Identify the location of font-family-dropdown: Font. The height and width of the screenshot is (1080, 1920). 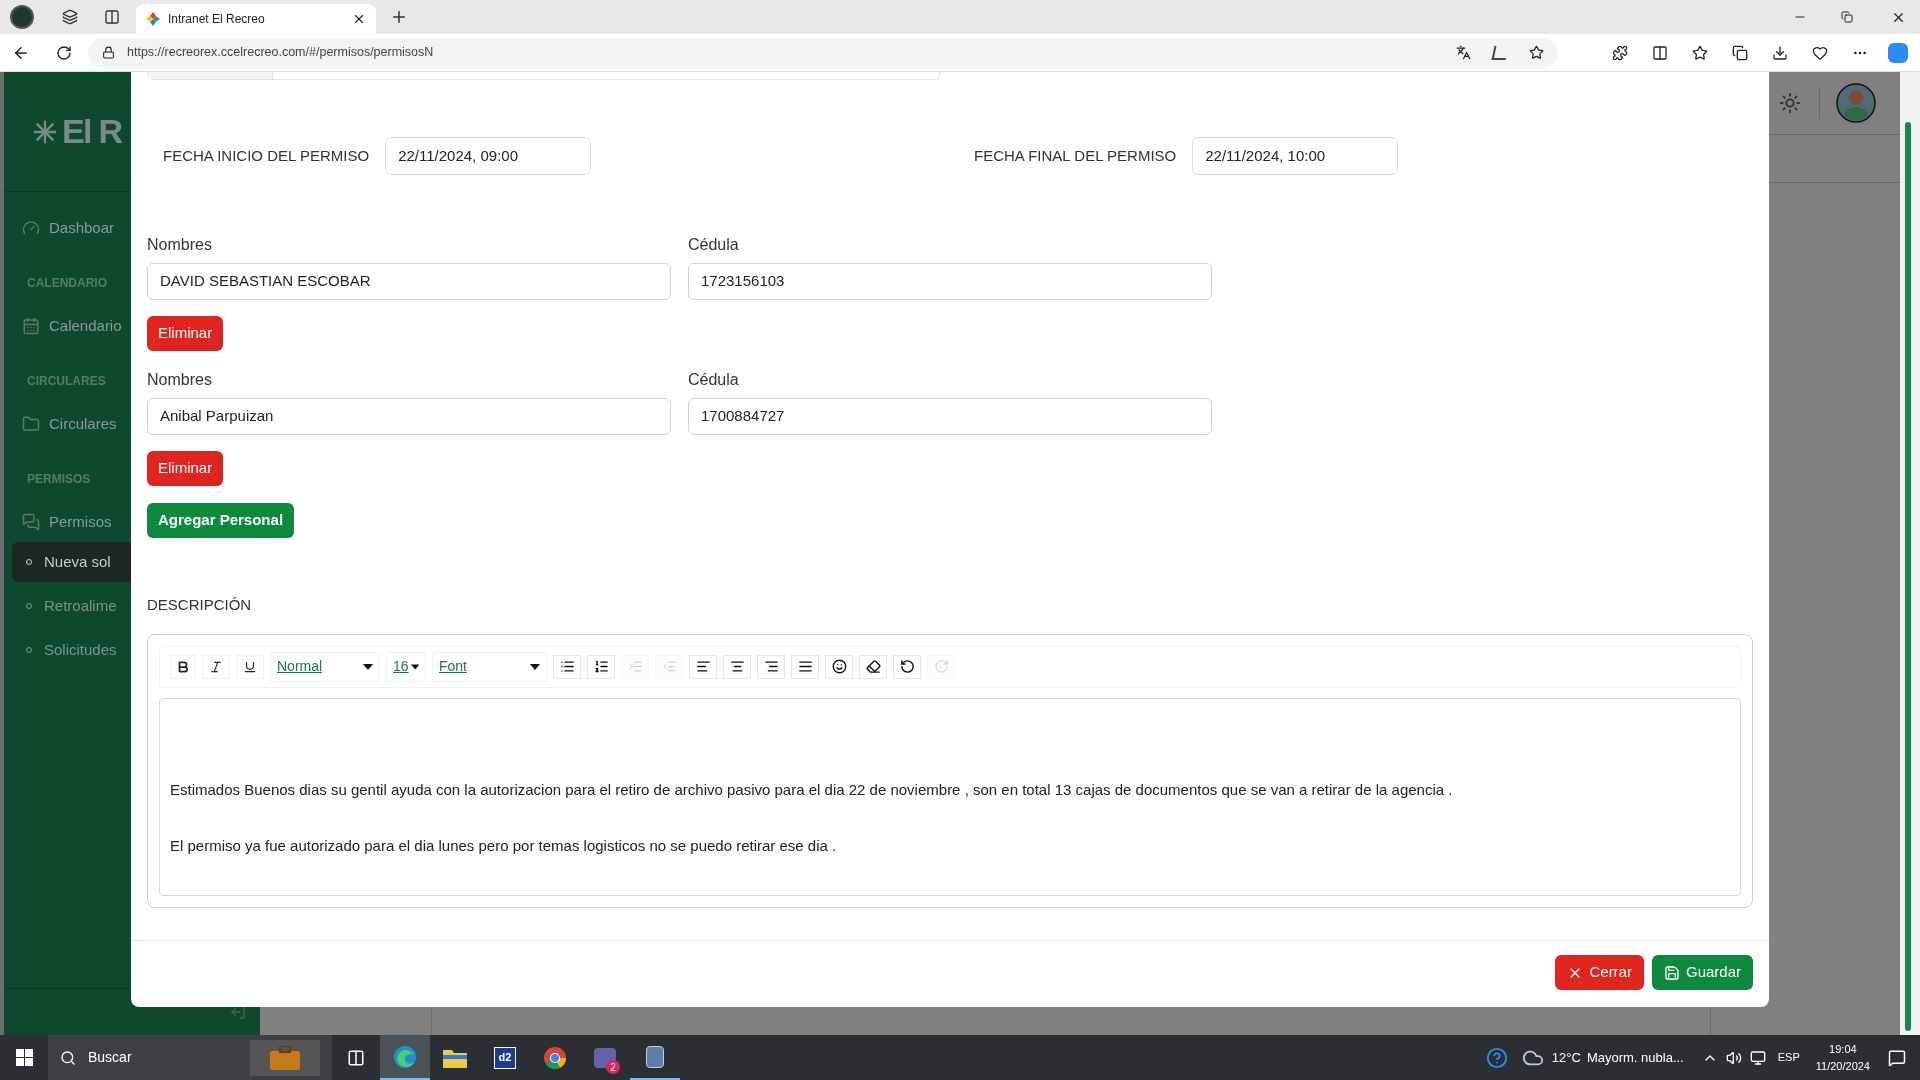
(489, 666).